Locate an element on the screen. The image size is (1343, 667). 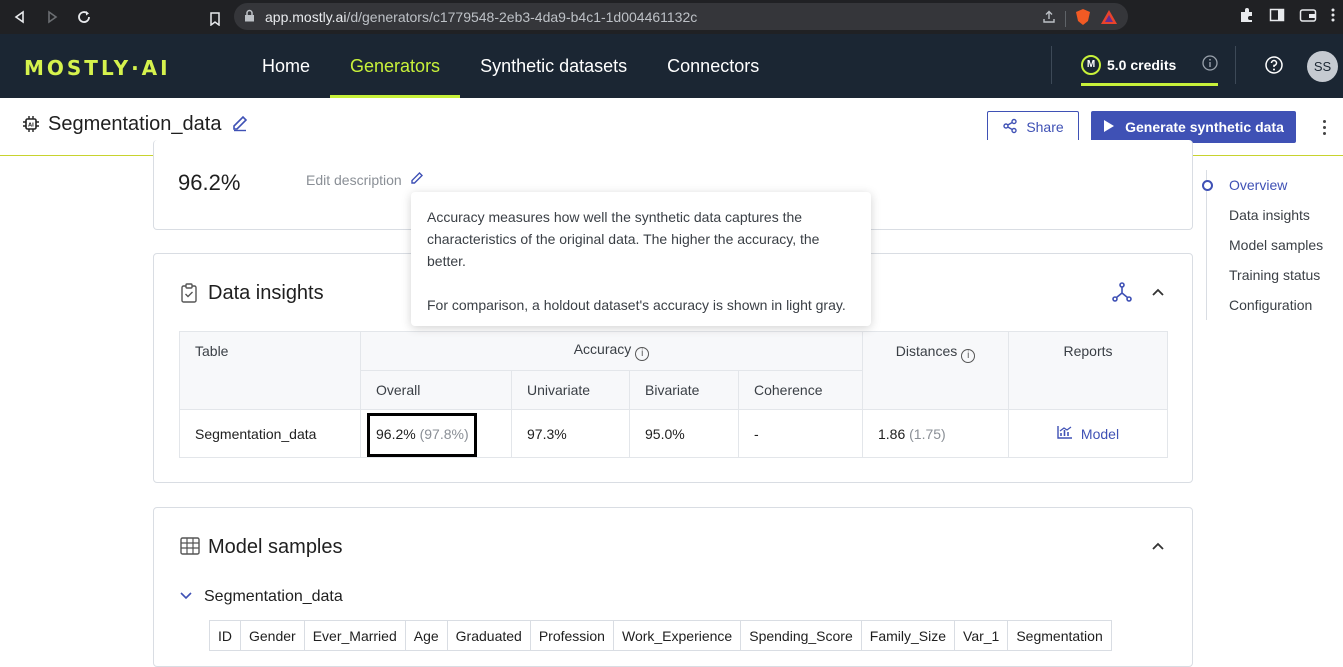
page-title: Segmentation_data is located at coordinates (135, 124).